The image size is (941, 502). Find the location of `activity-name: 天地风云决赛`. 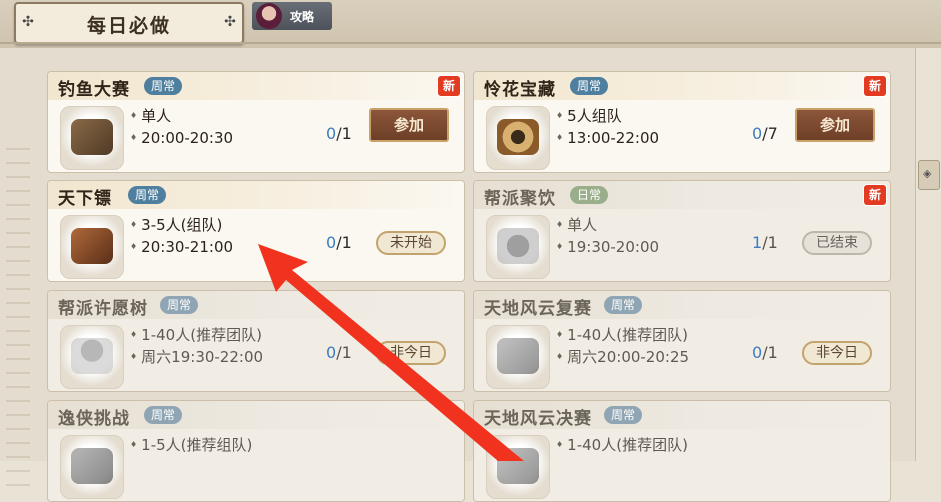

activity-name: 天地风云决赛 is located at coordinates (538, 419).